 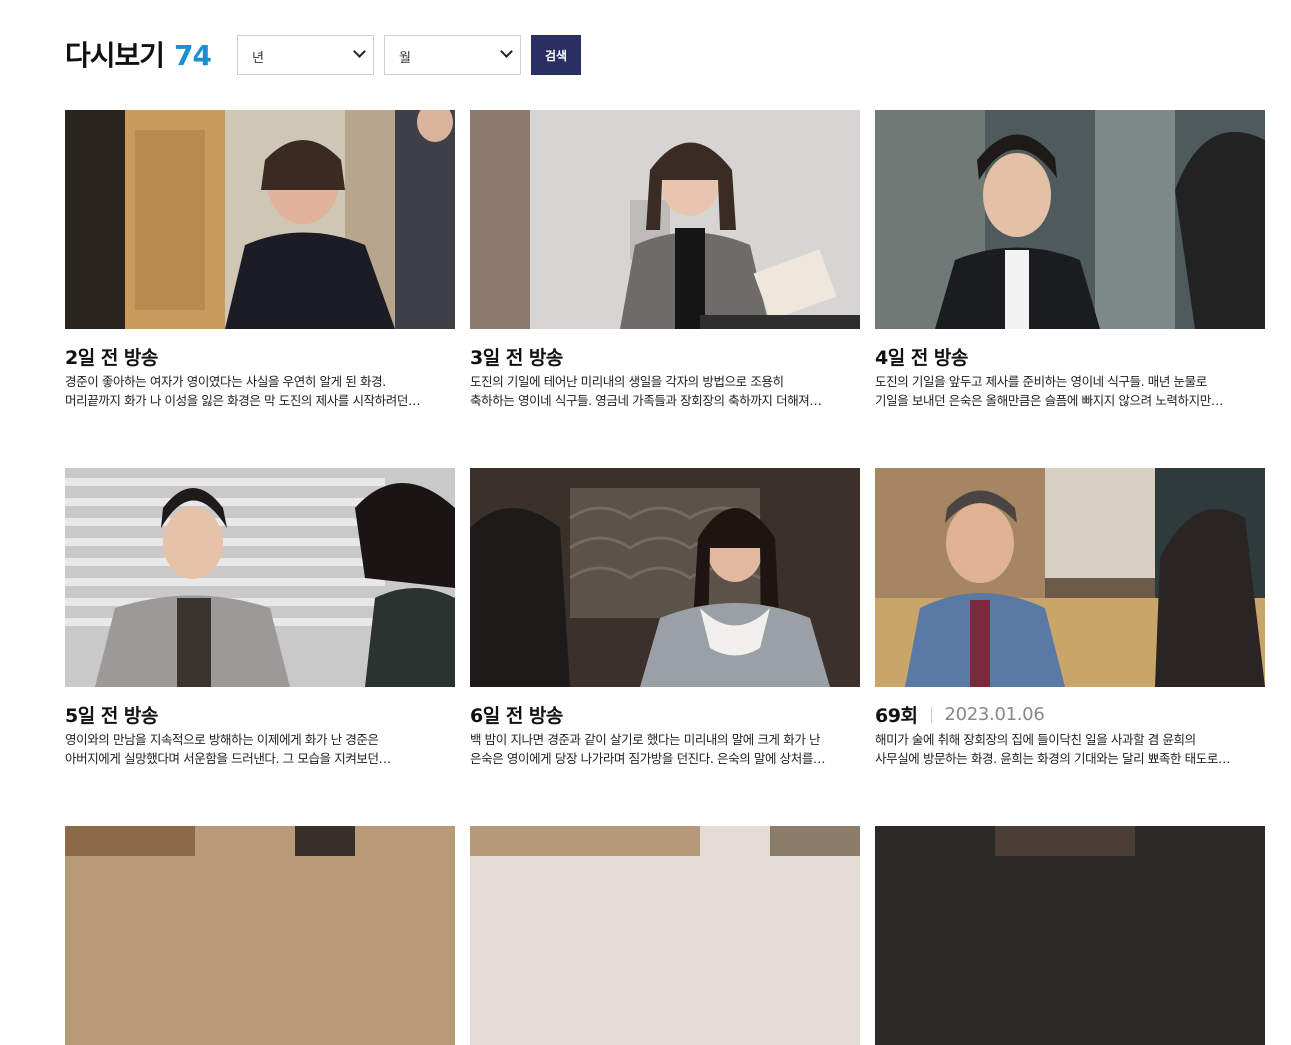 What do you see at coordinates (305, 55) in the screenshot?
I see `year-select: 년` at bounding box center [305, 55].